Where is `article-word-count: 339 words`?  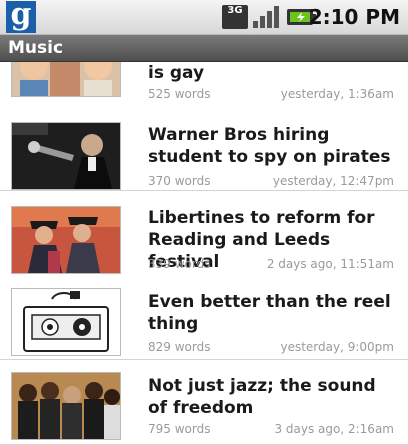
article-word-count: 339 words is located at coordinates (179, 264).